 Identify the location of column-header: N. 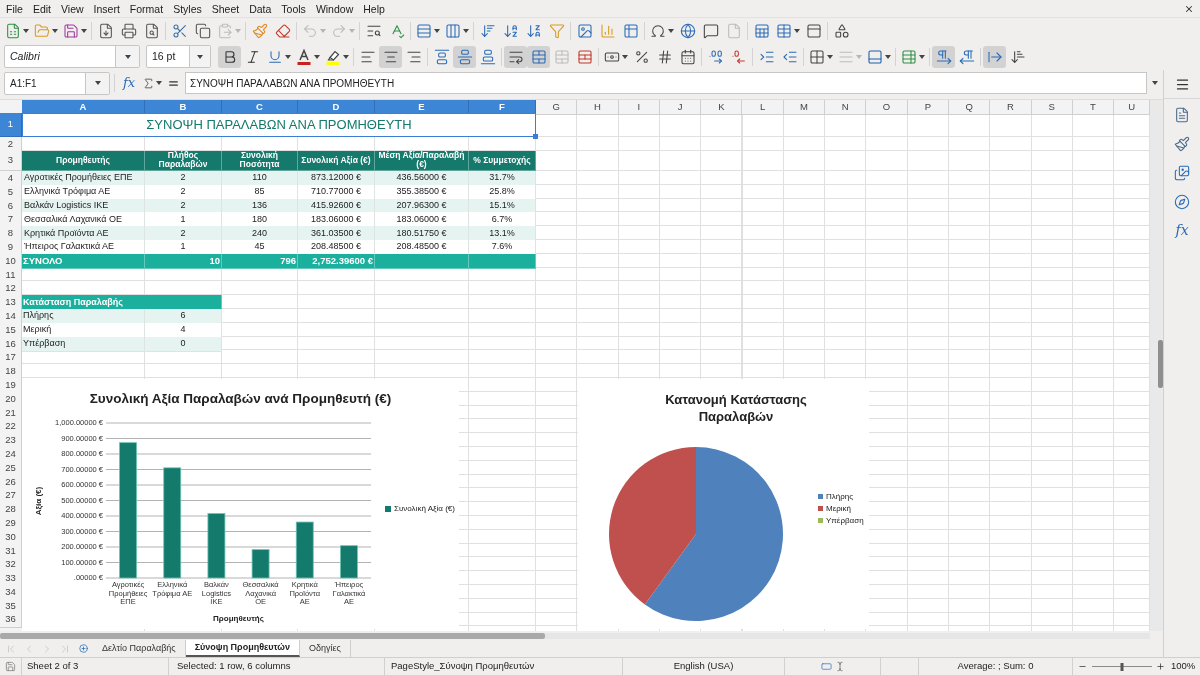
(846, 108).